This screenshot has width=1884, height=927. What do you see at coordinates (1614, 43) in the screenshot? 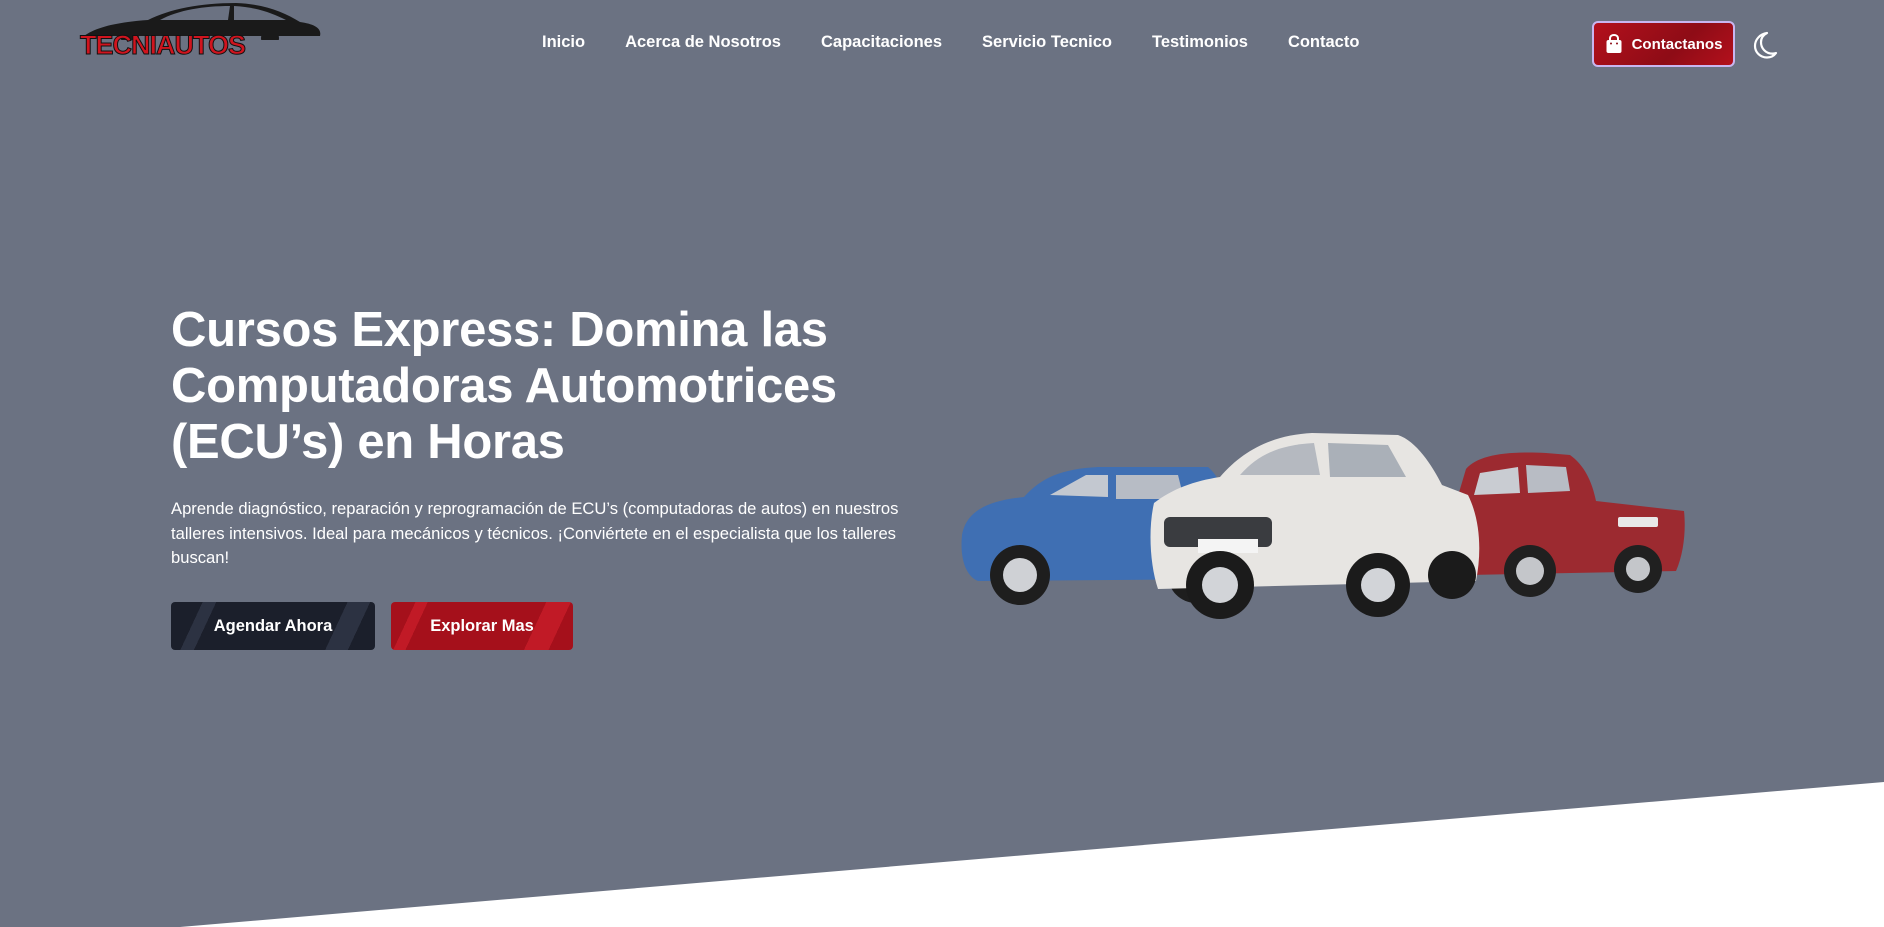
I see `shopping-bag-icon` at bounding box center [1614, 43].